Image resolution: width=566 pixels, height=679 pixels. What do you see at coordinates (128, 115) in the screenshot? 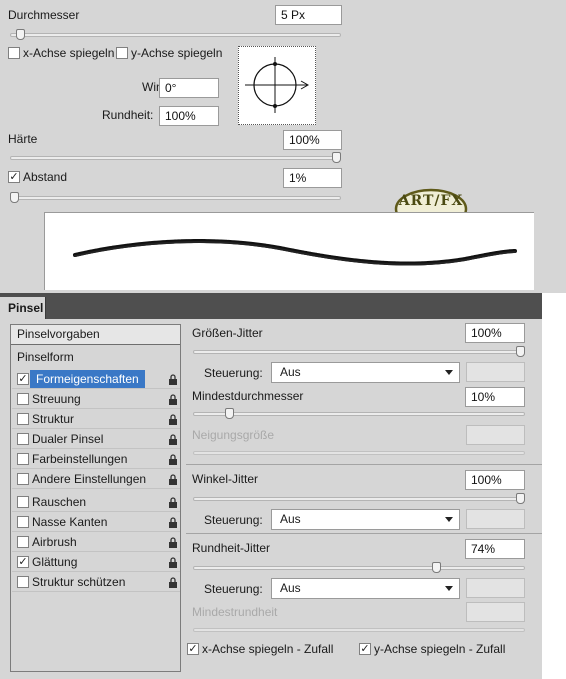
I see `roundness-label: Rundheit:` at bounding box center [128, 115].